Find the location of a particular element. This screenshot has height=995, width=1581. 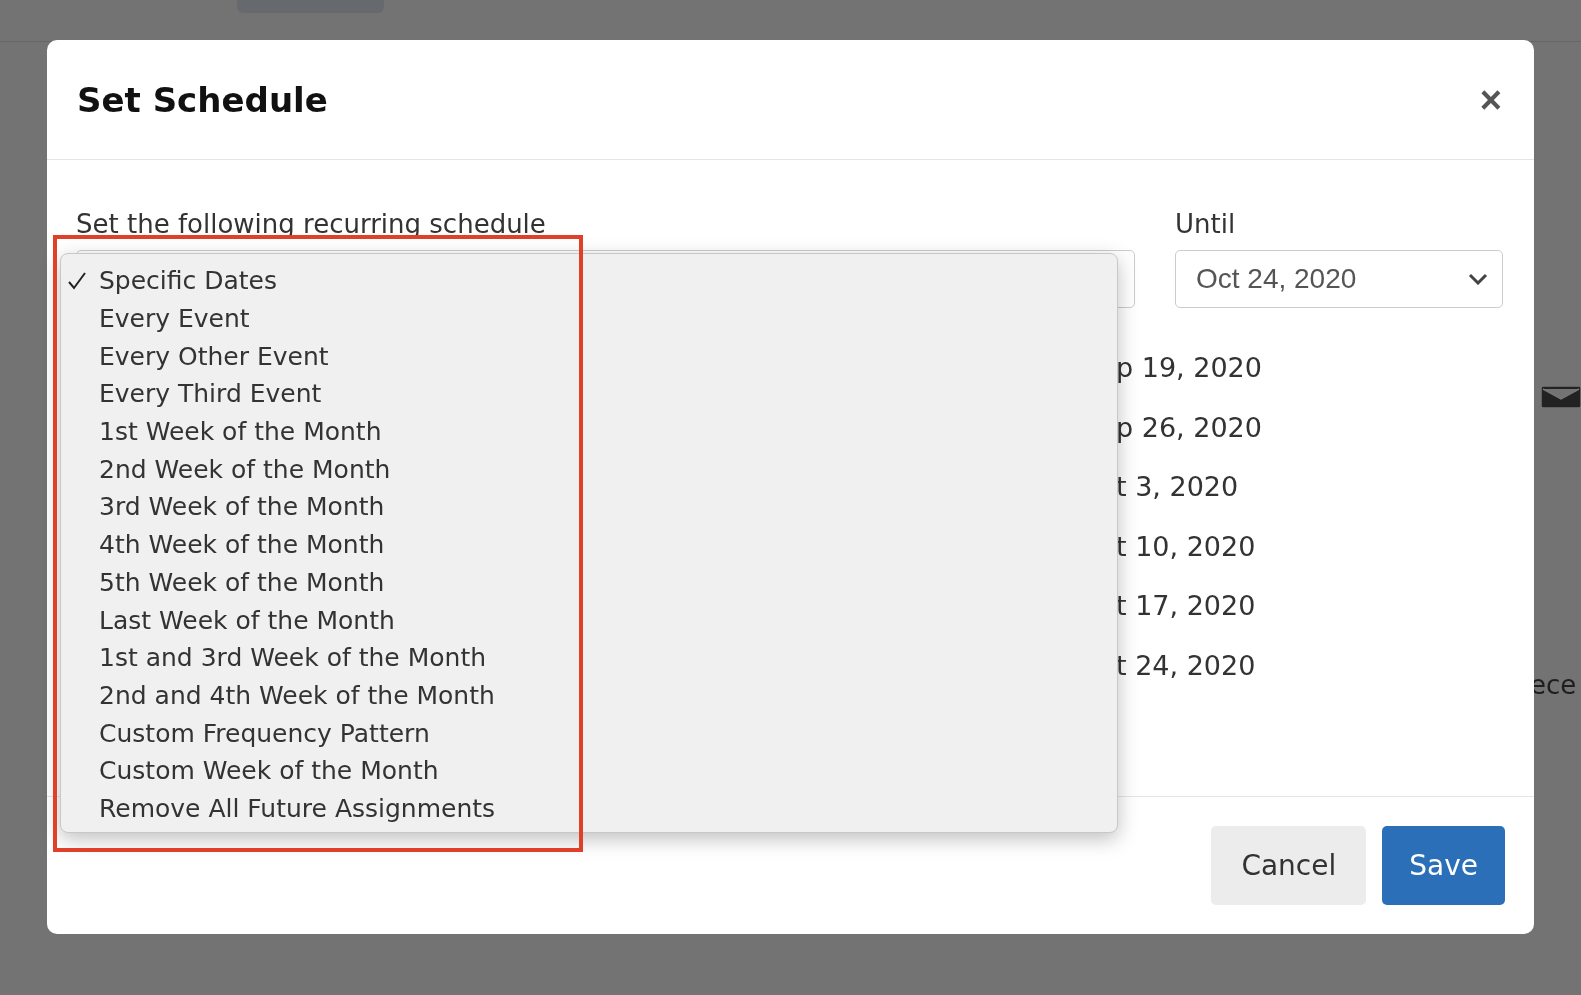

date-text: t 17, 2020 is located at coordinates (1186, 606).